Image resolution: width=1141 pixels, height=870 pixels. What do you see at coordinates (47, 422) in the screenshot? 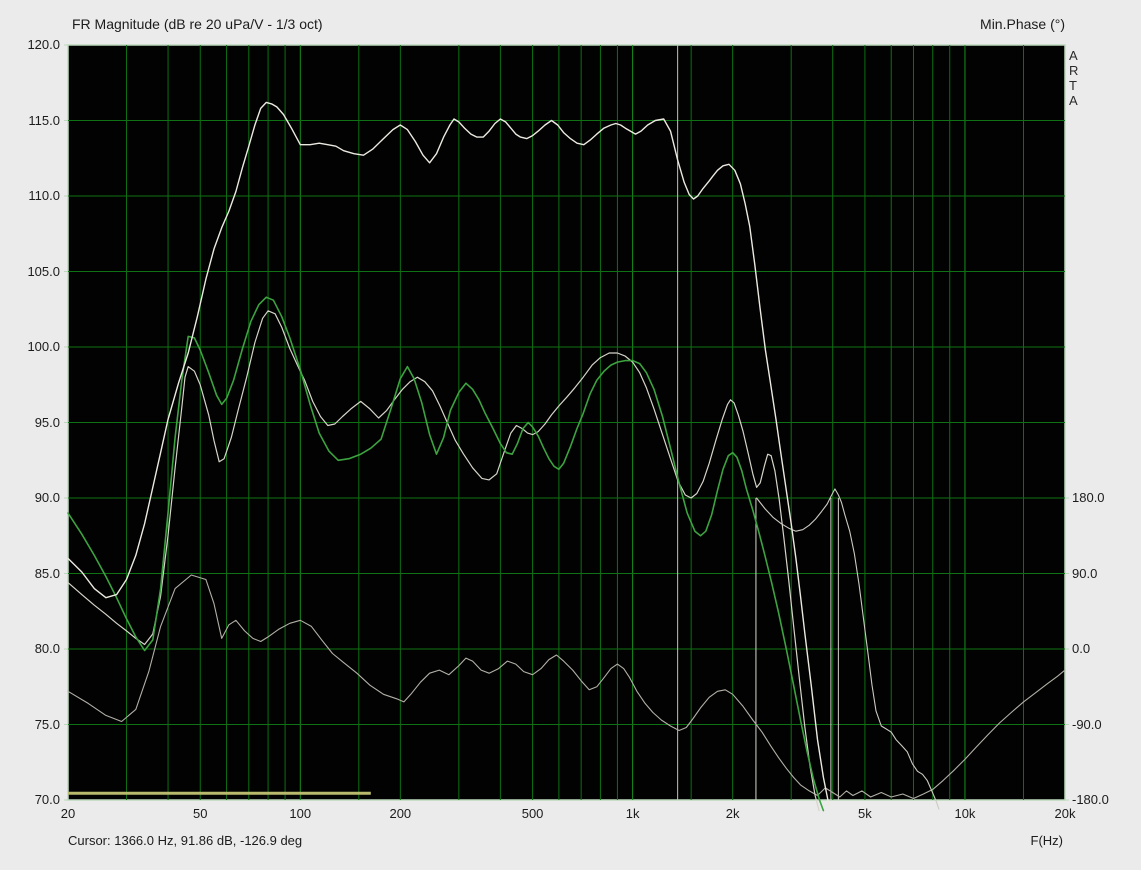
I see `y-left-tick-label: 95.0` at bounding box center [47, 422].